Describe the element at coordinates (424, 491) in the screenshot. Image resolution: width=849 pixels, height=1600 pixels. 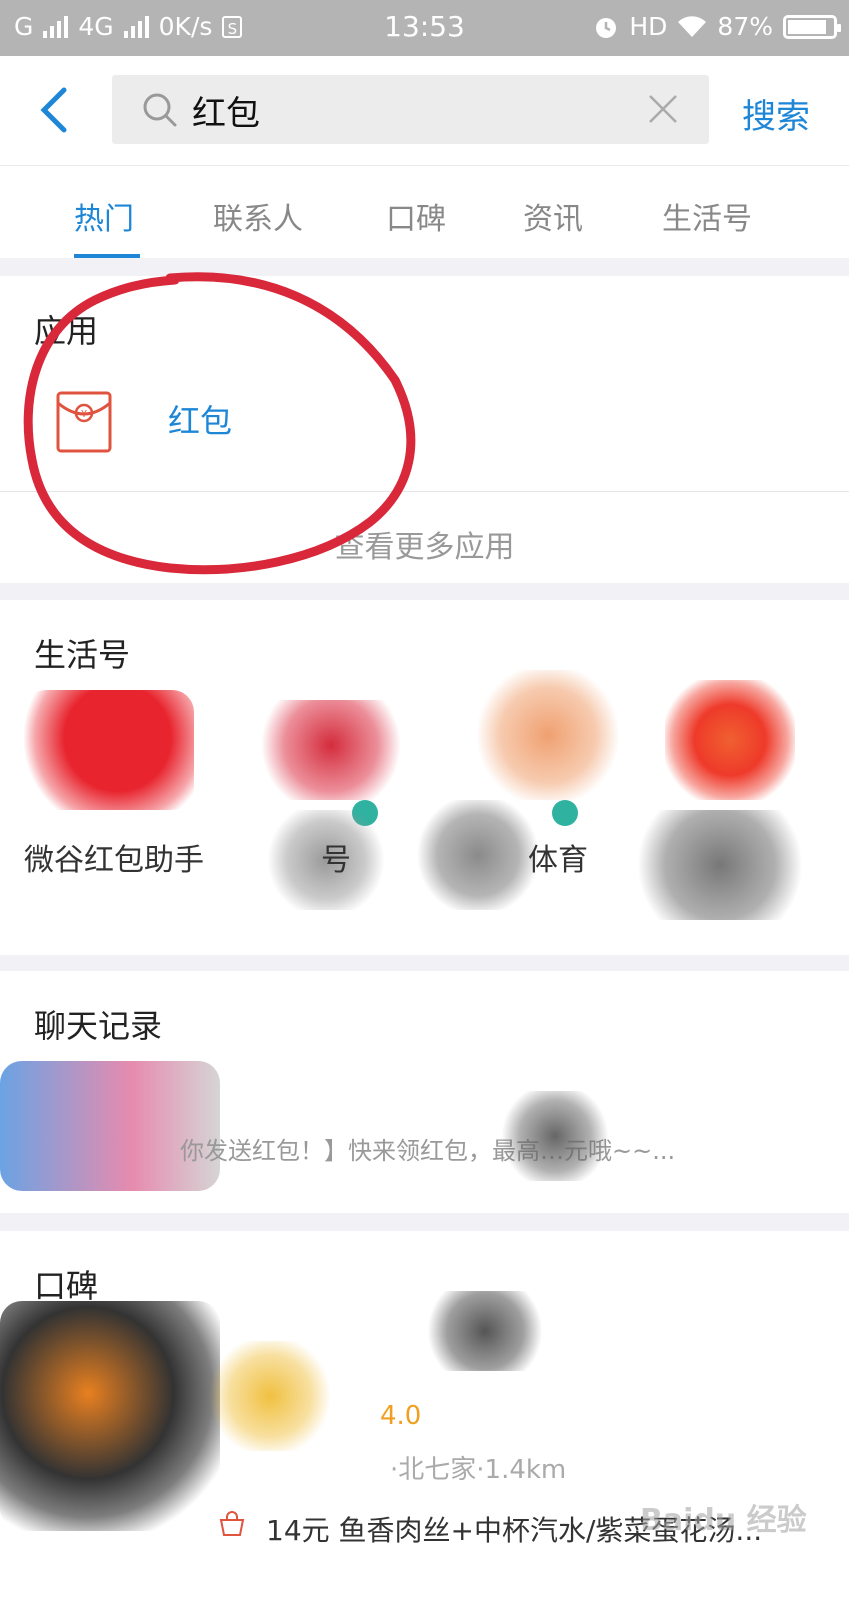
I see `divider` at that location.